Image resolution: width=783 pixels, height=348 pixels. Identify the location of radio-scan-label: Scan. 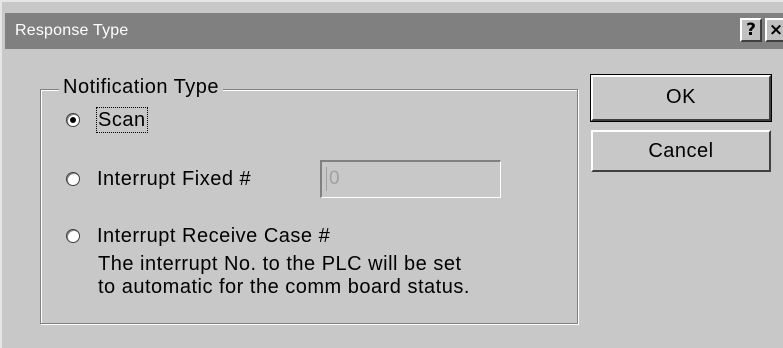
(122, 120).